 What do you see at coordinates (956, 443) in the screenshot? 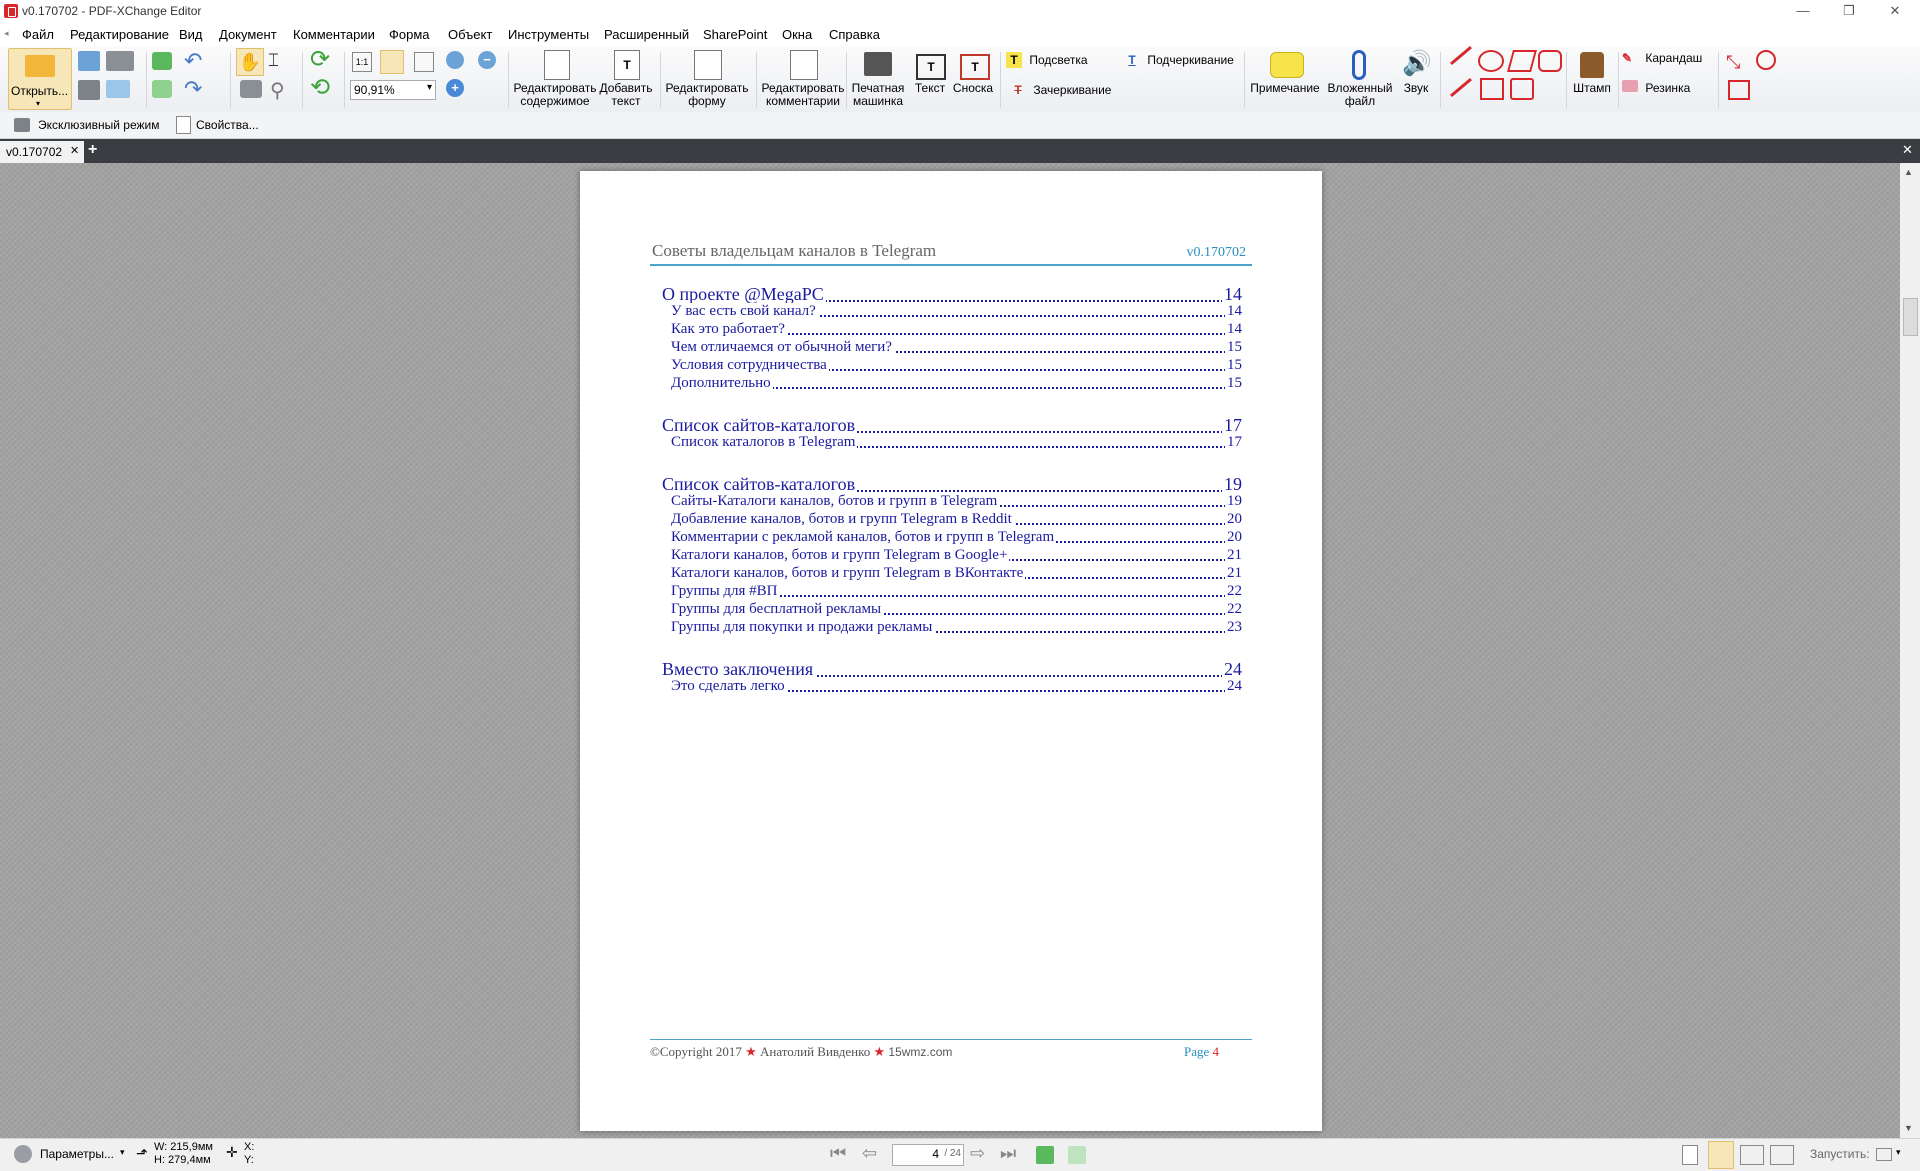
I see `toc-entry-section: Список каталогов в Telegram 17` at bounding box center [956, 443].